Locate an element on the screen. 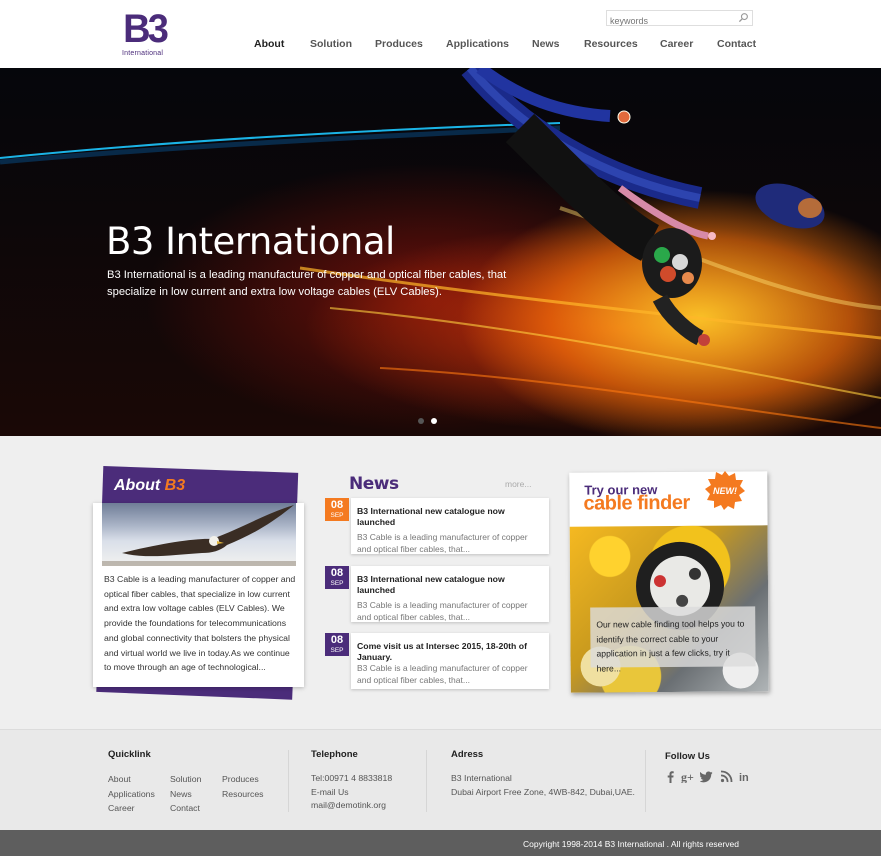 This screenshot has width=881, height=856. nav-about: About is located at coordinates (269, 44).